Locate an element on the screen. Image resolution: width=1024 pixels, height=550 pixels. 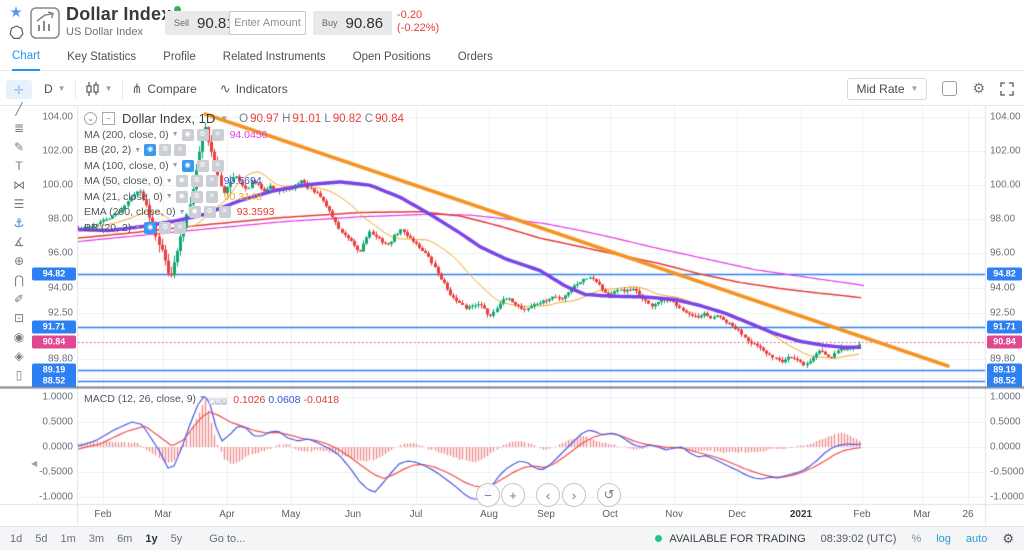
settings-gear-icon: ⚙ is located at coordinates (1008, 539).